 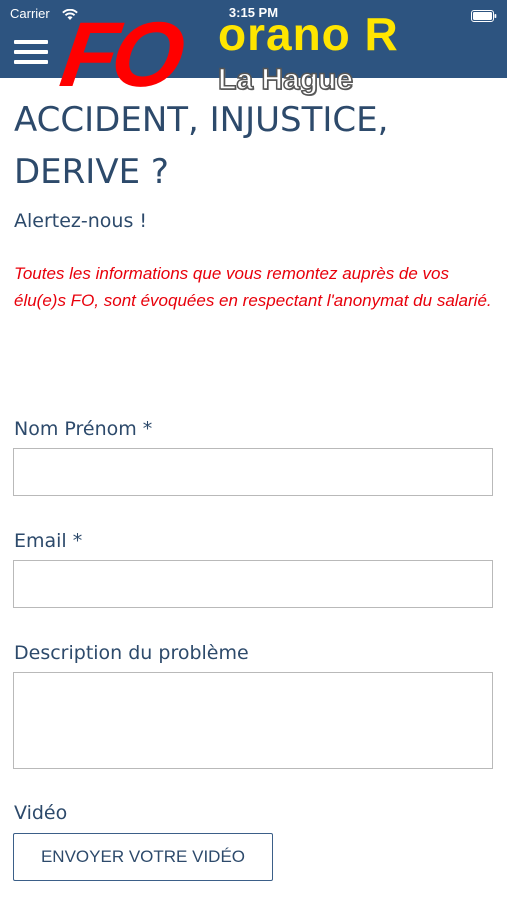 I want to click on video-label: Vidéo, so click(x=41, y=813).